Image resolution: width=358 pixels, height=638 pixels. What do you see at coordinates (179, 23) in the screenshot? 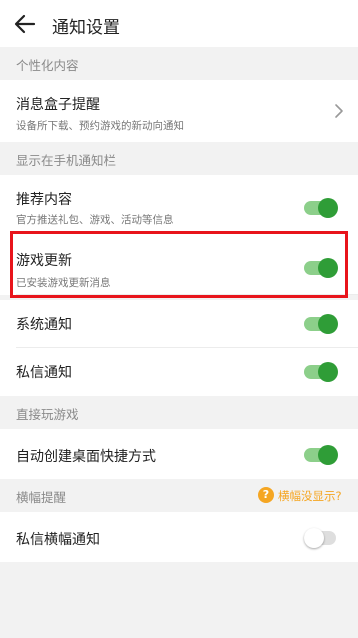
I see `top-bar: 通知设置` at bounding box center [179, 23].